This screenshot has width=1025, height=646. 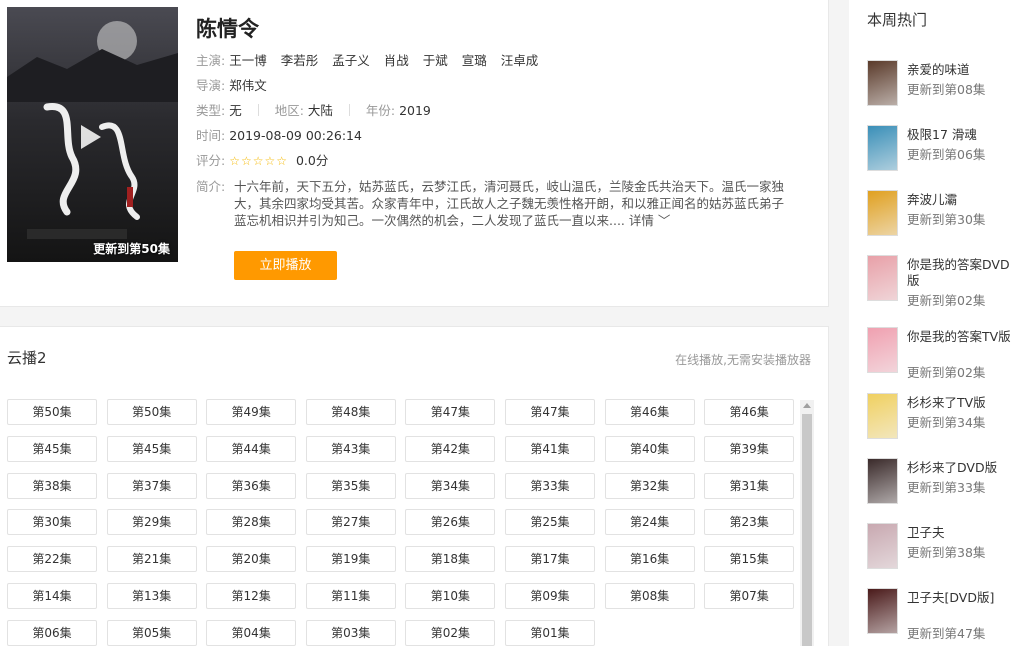 I want to click on hot-item: 卫子夫[DVD版] 更新到第47集, so click(x=945, y=614).